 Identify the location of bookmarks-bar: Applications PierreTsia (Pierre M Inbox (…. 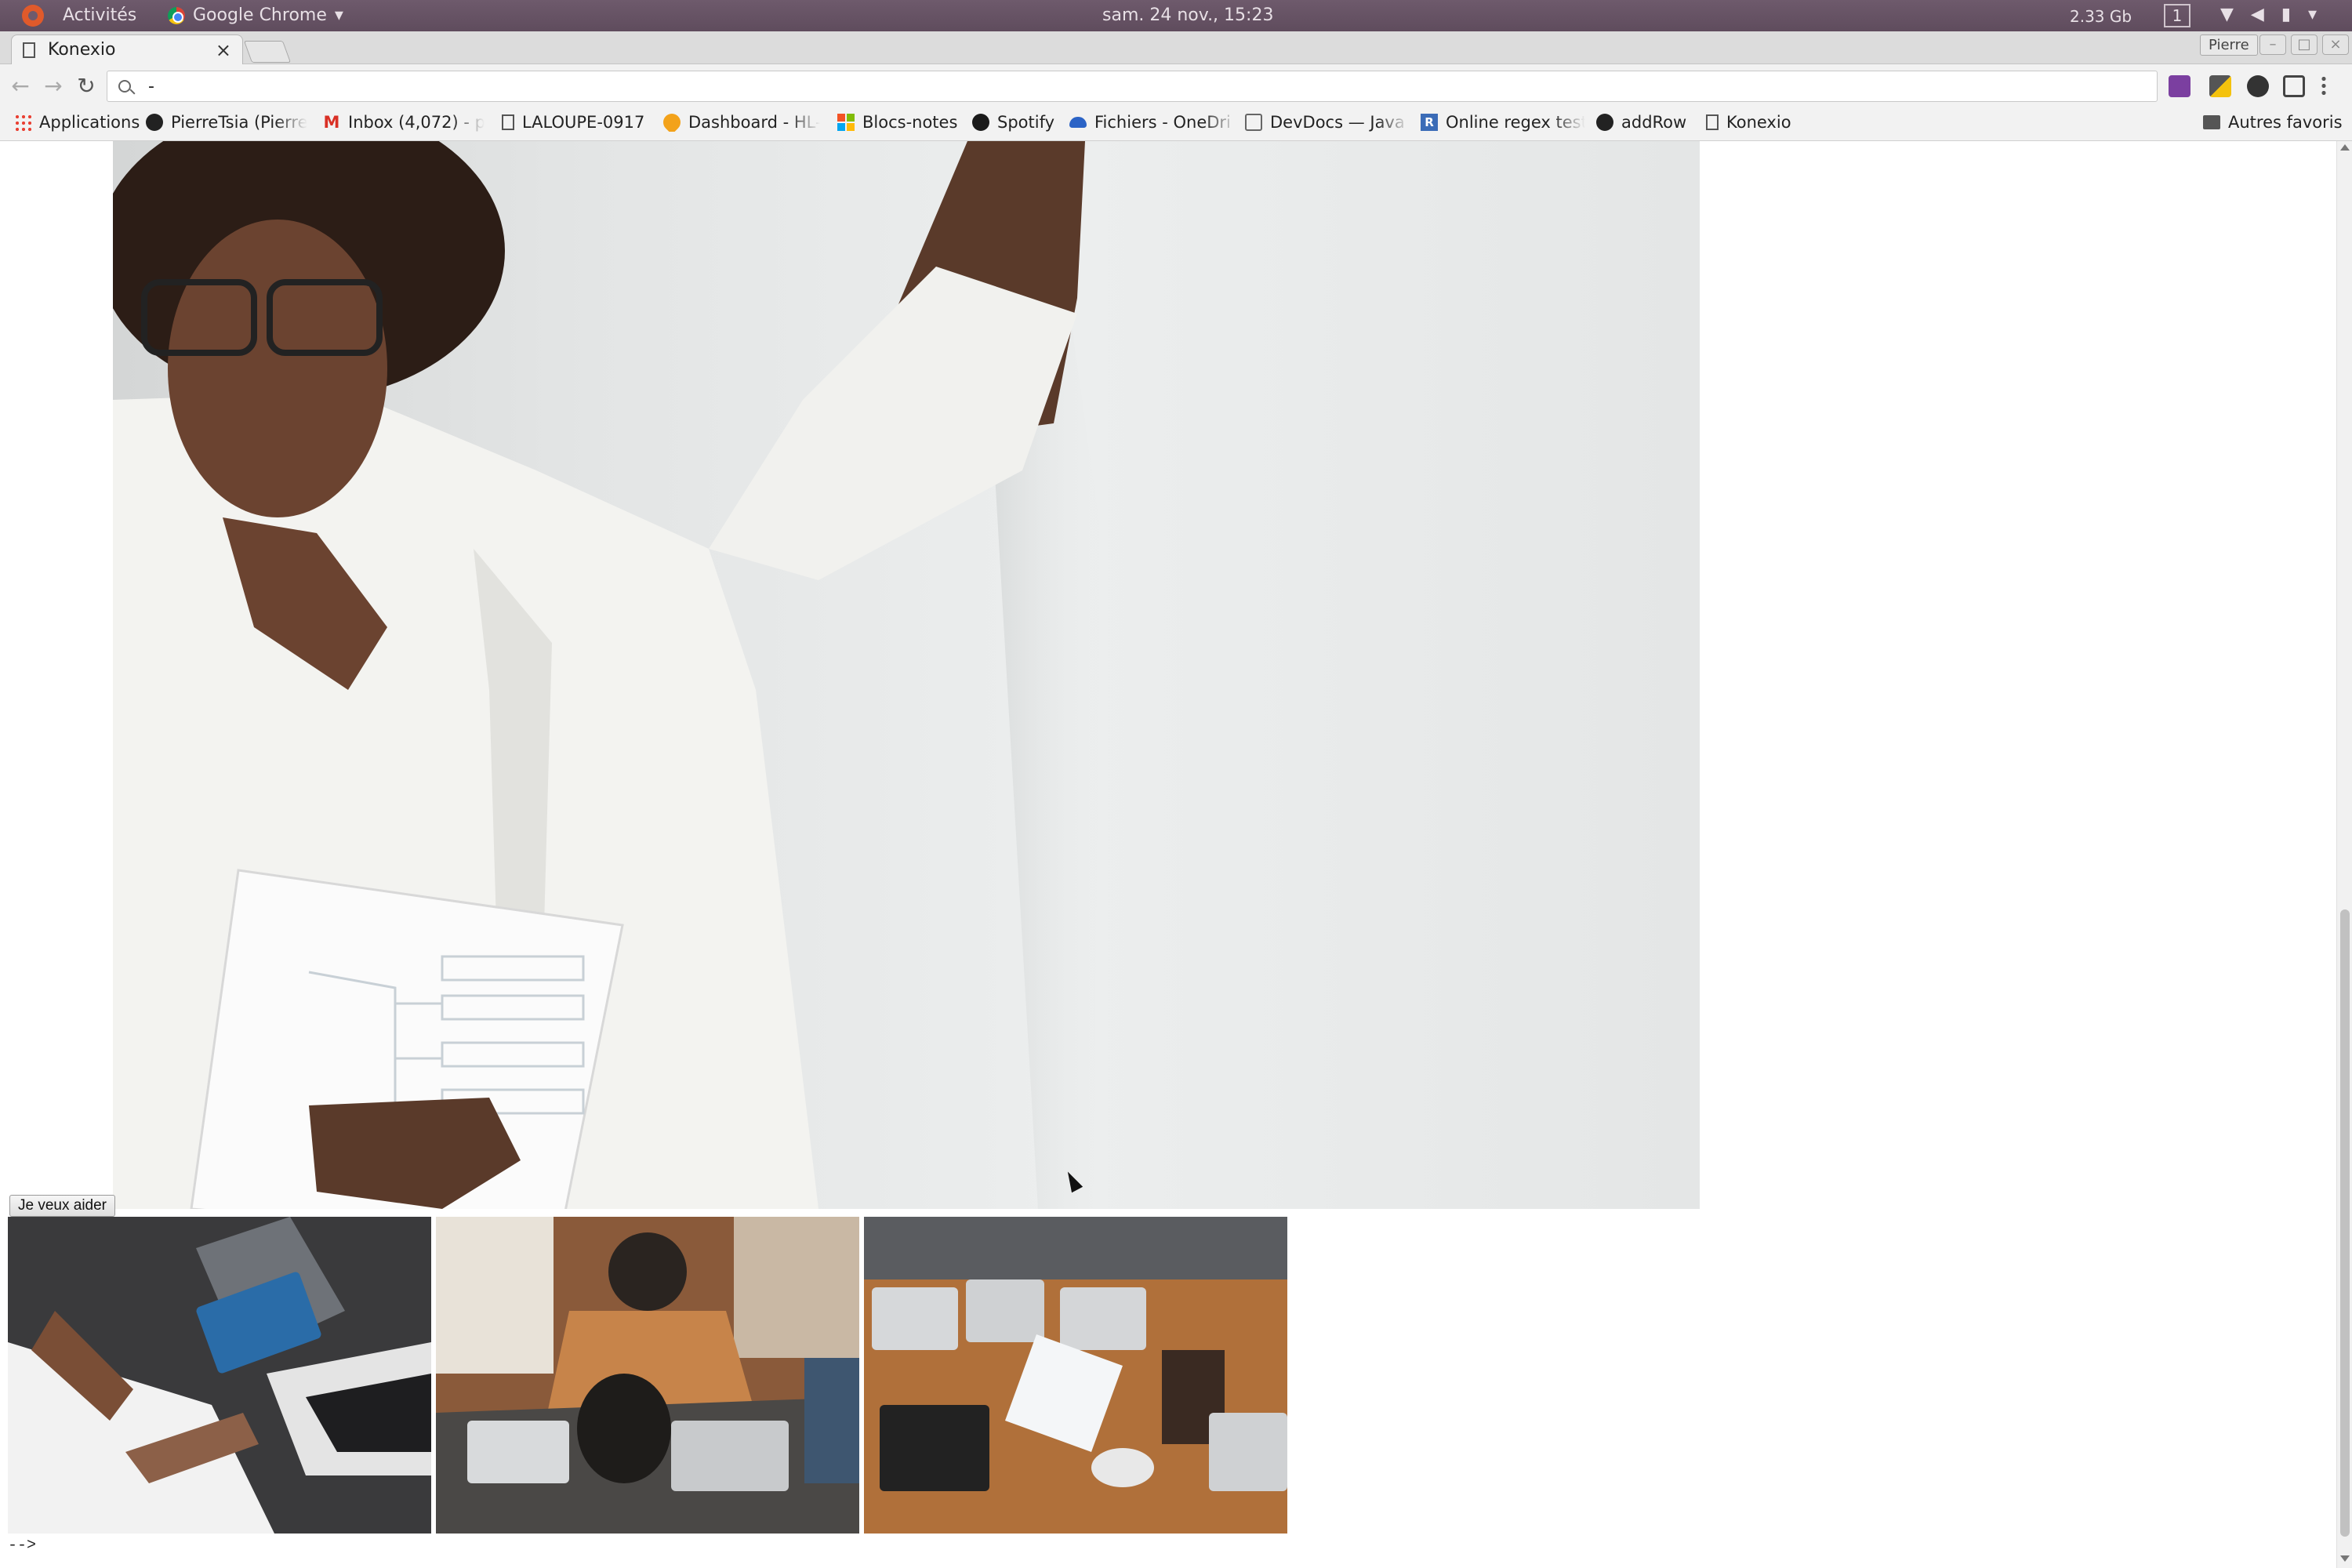
(1176, 124).